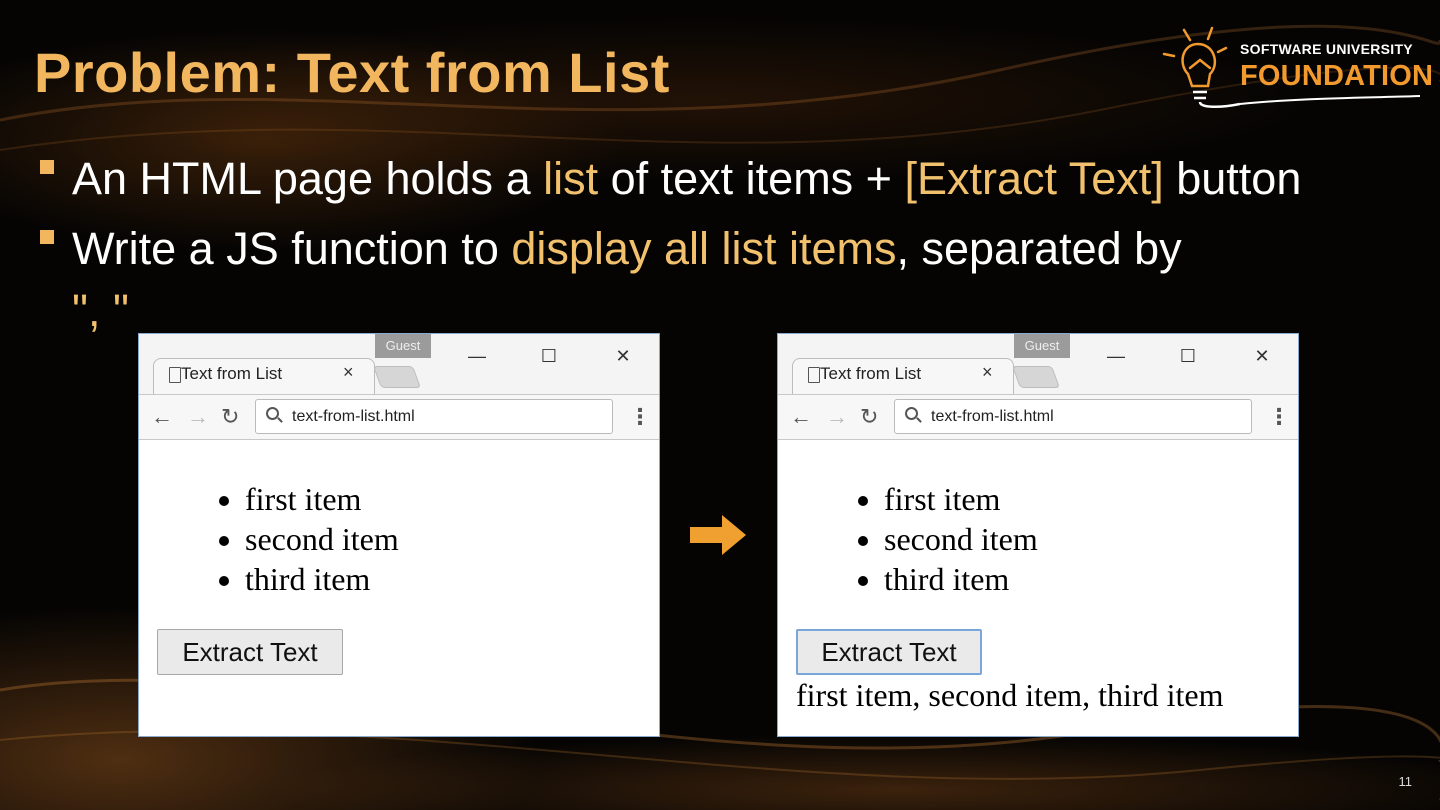  I want to click on softuni-logo: SOFTWARE UNIVERSITY FOUNDATION, so click(1296, 67).